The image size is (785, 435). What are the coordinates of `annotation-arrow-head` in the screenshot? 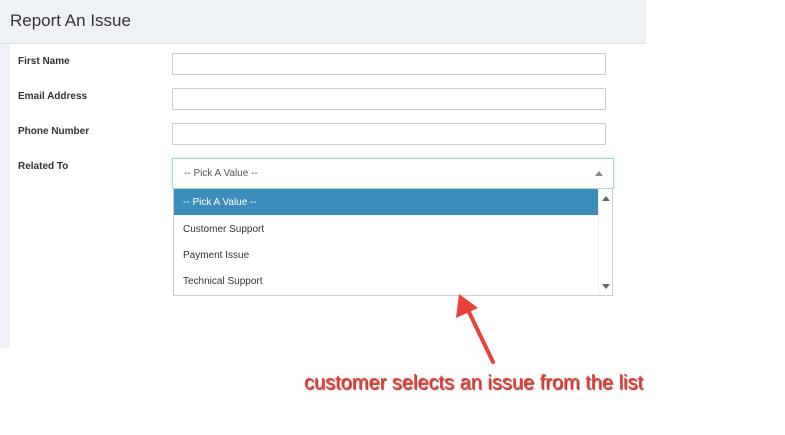 It's located at (467, 306).